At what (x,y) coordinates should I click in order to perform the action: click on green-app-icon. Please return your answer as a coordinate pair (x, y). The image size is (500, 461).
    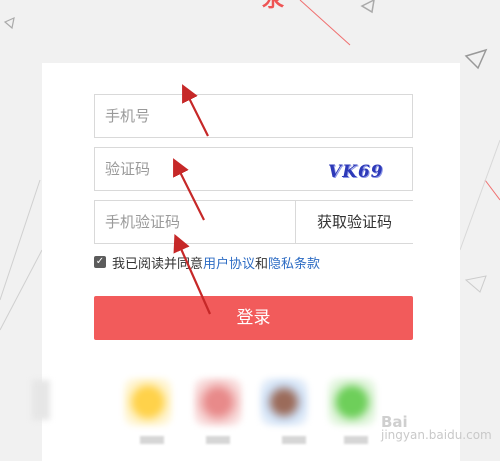
    Looking at the image, I should click on (352, 402).